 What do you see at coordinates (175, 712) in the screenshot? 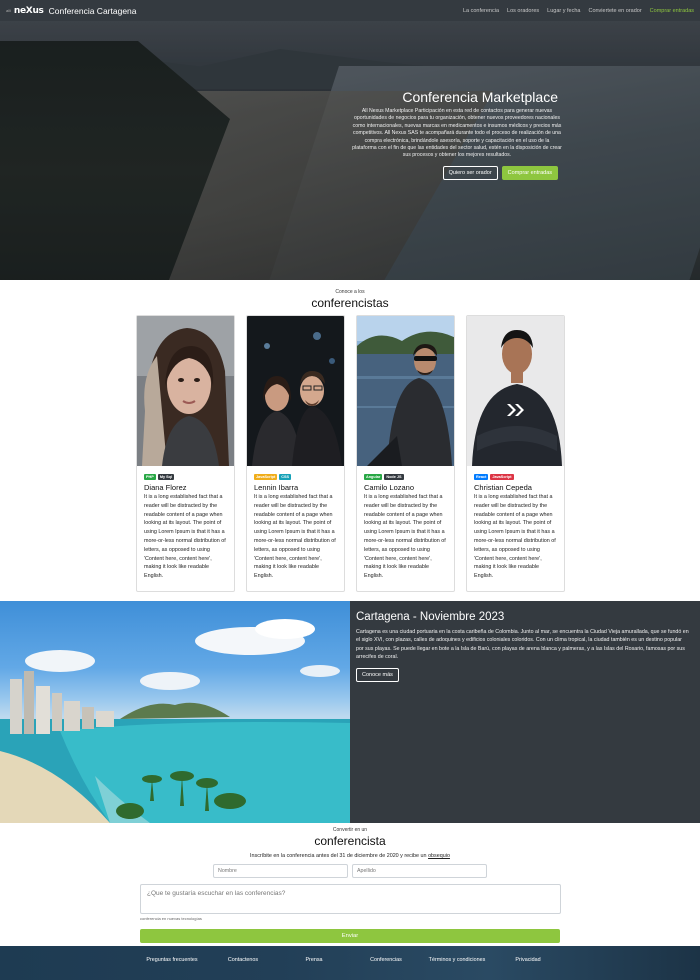
I see `beach-image` at bounding box center [175, 712].